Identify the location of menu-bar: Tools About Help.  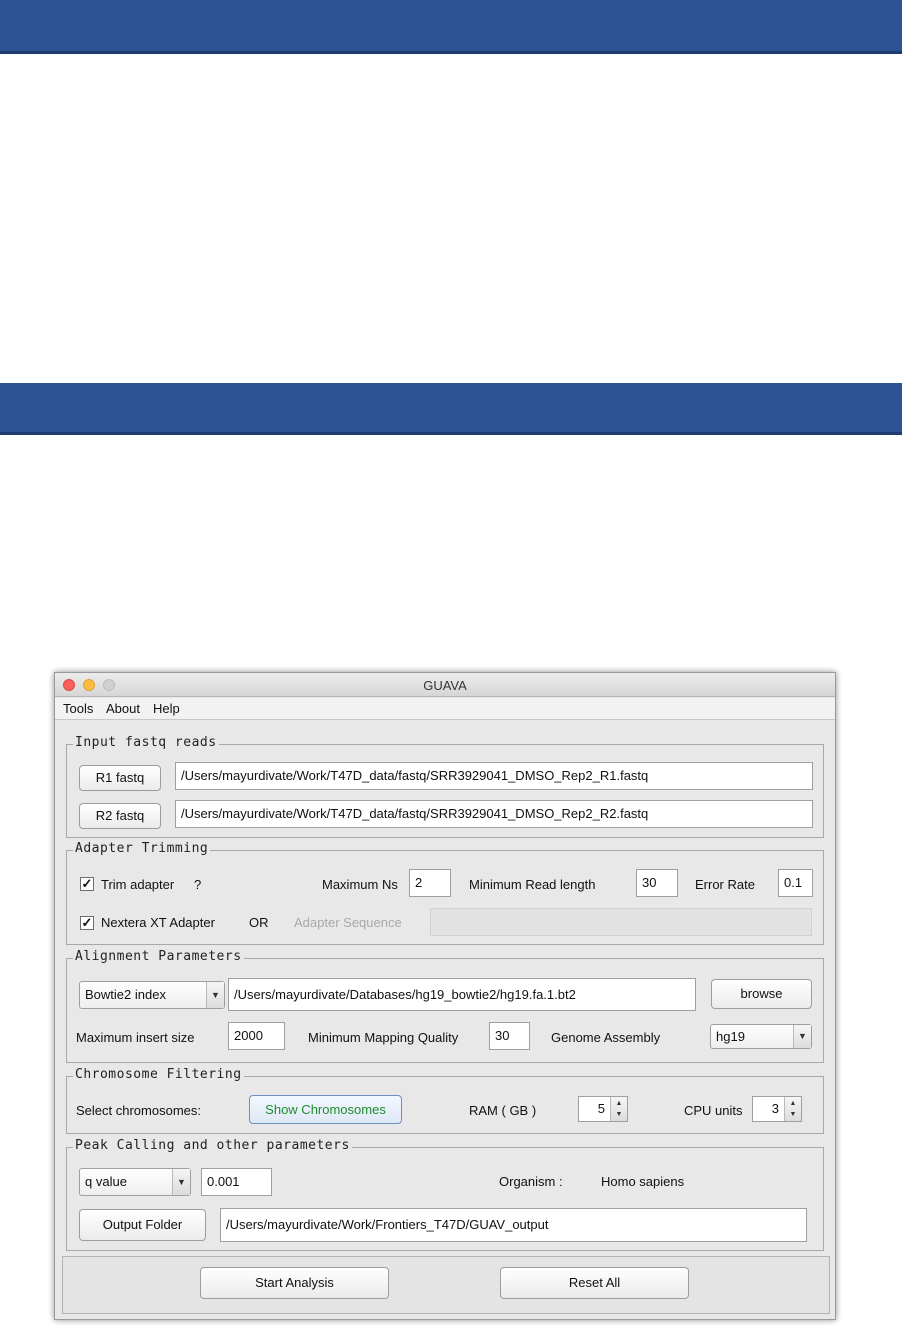
(445, 709).